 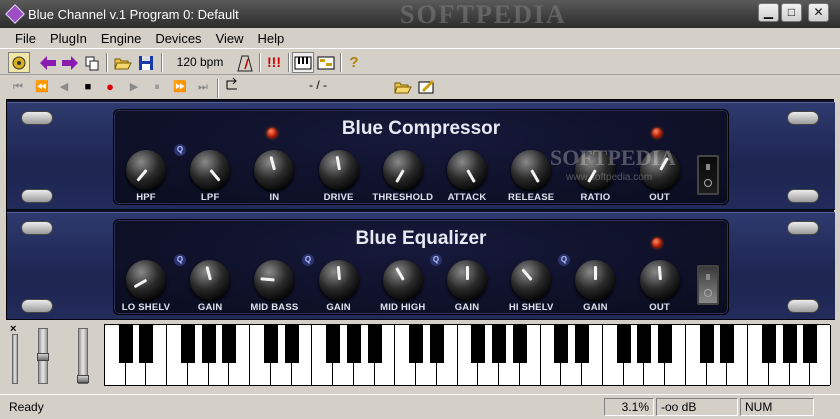 What do you see at coordinates (15, 359) in the screenshot?
I see `keyboard-scrollbar` at bounding box center [15, 359].